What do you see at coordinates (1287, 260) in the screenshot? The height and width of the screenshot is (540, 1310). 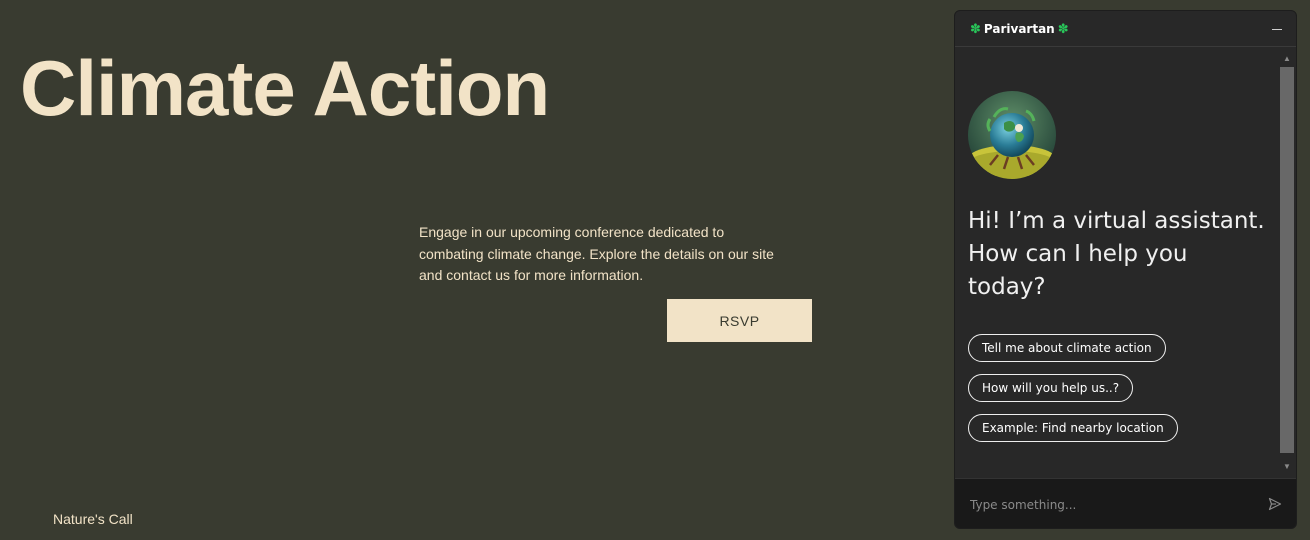 I see `scroll-thumb` at bounding box center [1287, 260].